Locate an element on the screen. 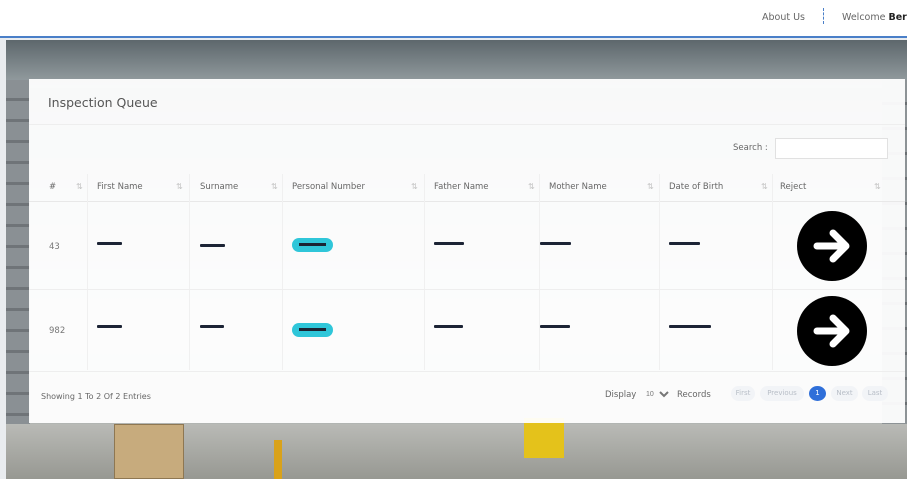 Image resolution: width=907 pixels, height=479 pixels. entries-info: Showing 1 To 2 Of 2 Entries is located at coordinates (96, 396).